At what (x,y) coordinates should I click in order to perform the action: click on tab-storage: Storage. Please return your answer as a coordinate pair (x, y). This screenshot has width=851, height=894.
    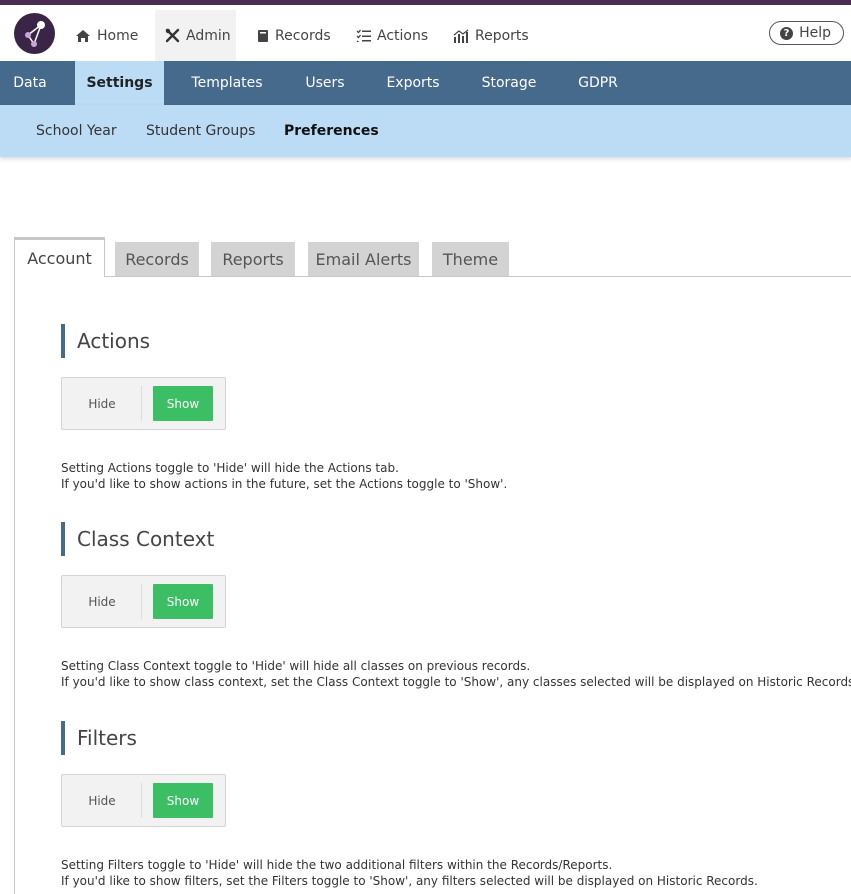
    Looking at the image, I should click on (509, 83).